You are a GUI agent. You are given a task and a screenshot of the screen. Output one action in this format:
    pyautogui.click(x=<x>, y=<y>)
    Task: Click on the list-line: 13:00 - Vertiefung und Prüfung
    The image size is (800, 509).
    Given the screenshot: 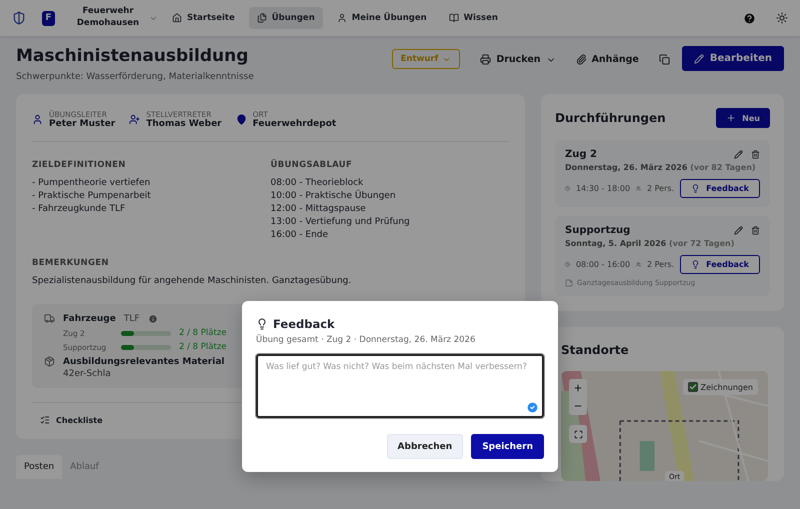 What is the action you would take?
    pyautogui.click(x=340, y=222)
    